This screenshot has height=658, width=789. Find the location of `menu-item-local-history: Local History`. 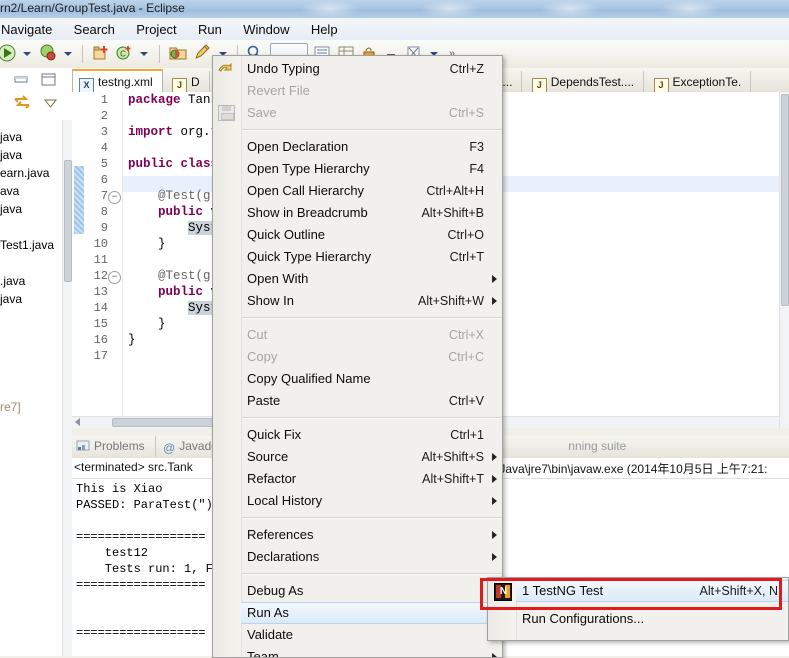

menu-item-local-history: Local History is located at coordinates (371, 501).